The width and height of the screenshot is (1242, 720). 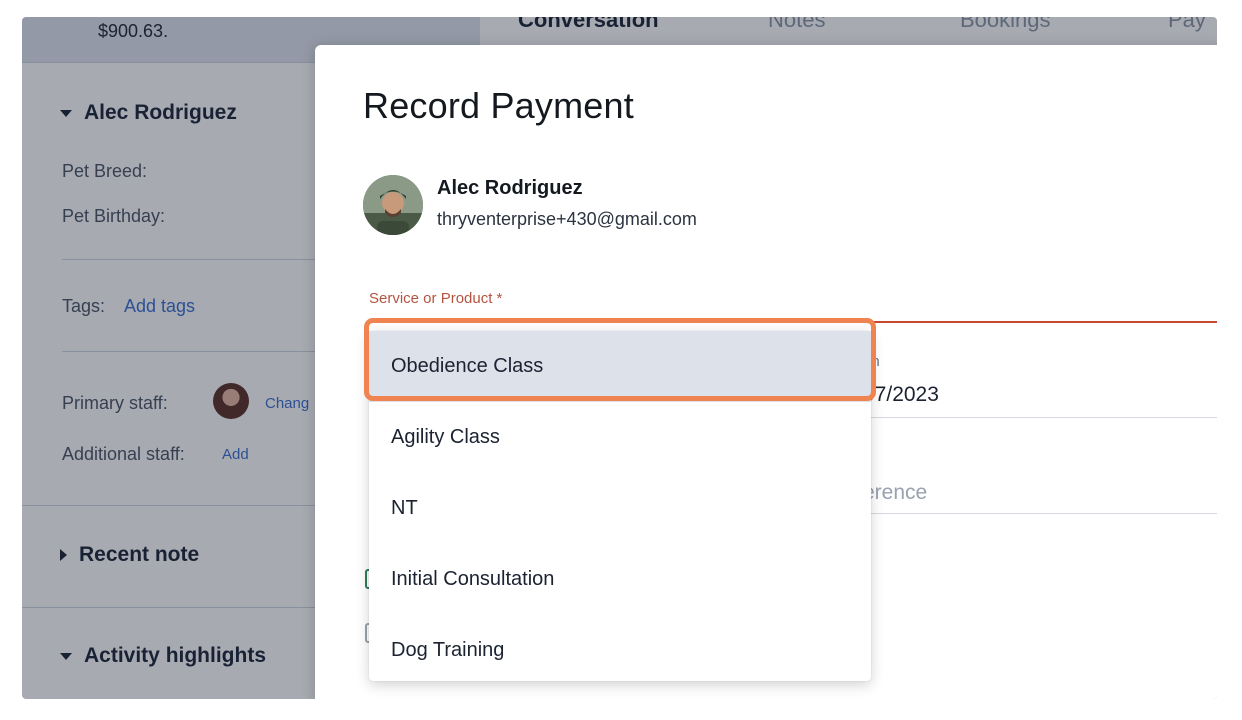 What do you see at coordinates (792, 322) in the screenshot?
I see `service-or-product-field` at bounding box center [792, 322].